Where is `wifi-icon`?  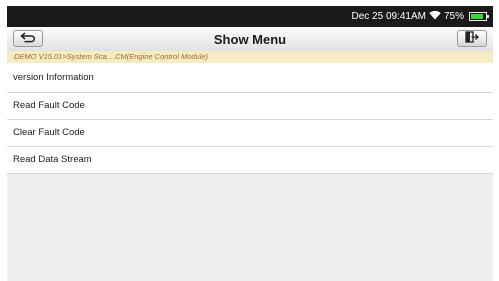
wifi-icon is located at coordinates (435, 16).